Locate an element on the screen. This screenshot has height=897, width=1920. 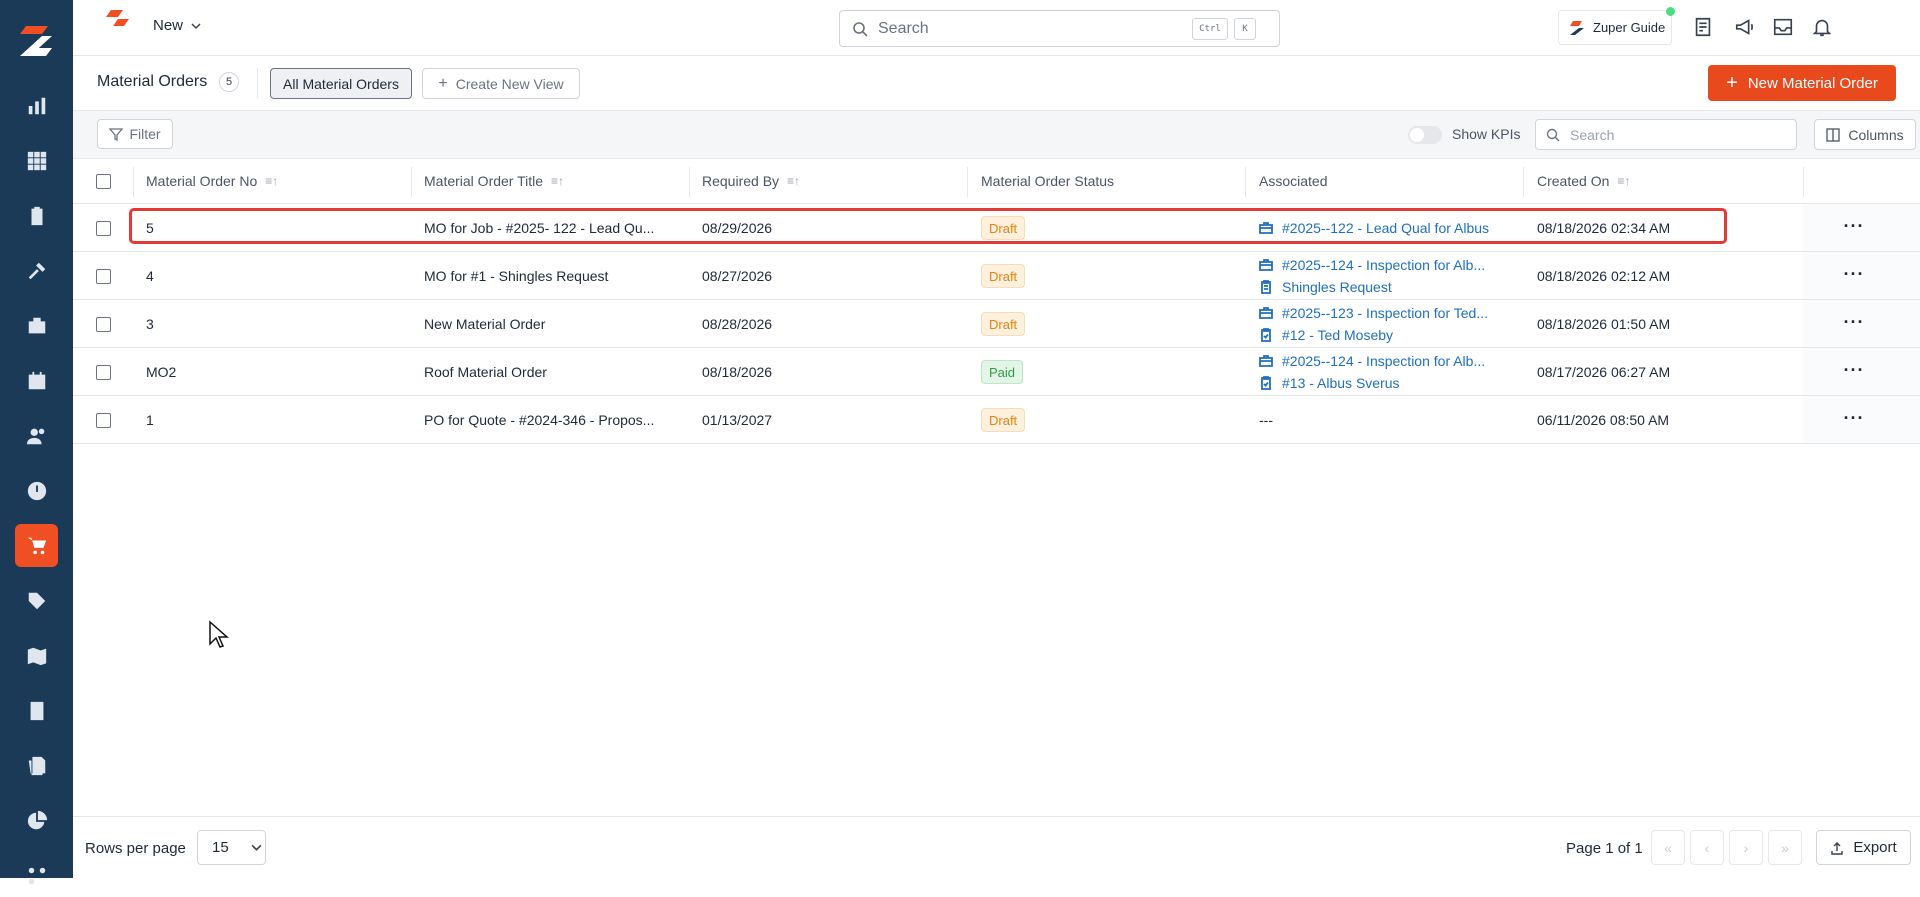
export-button: Export is located at coordinates (1863, 847).